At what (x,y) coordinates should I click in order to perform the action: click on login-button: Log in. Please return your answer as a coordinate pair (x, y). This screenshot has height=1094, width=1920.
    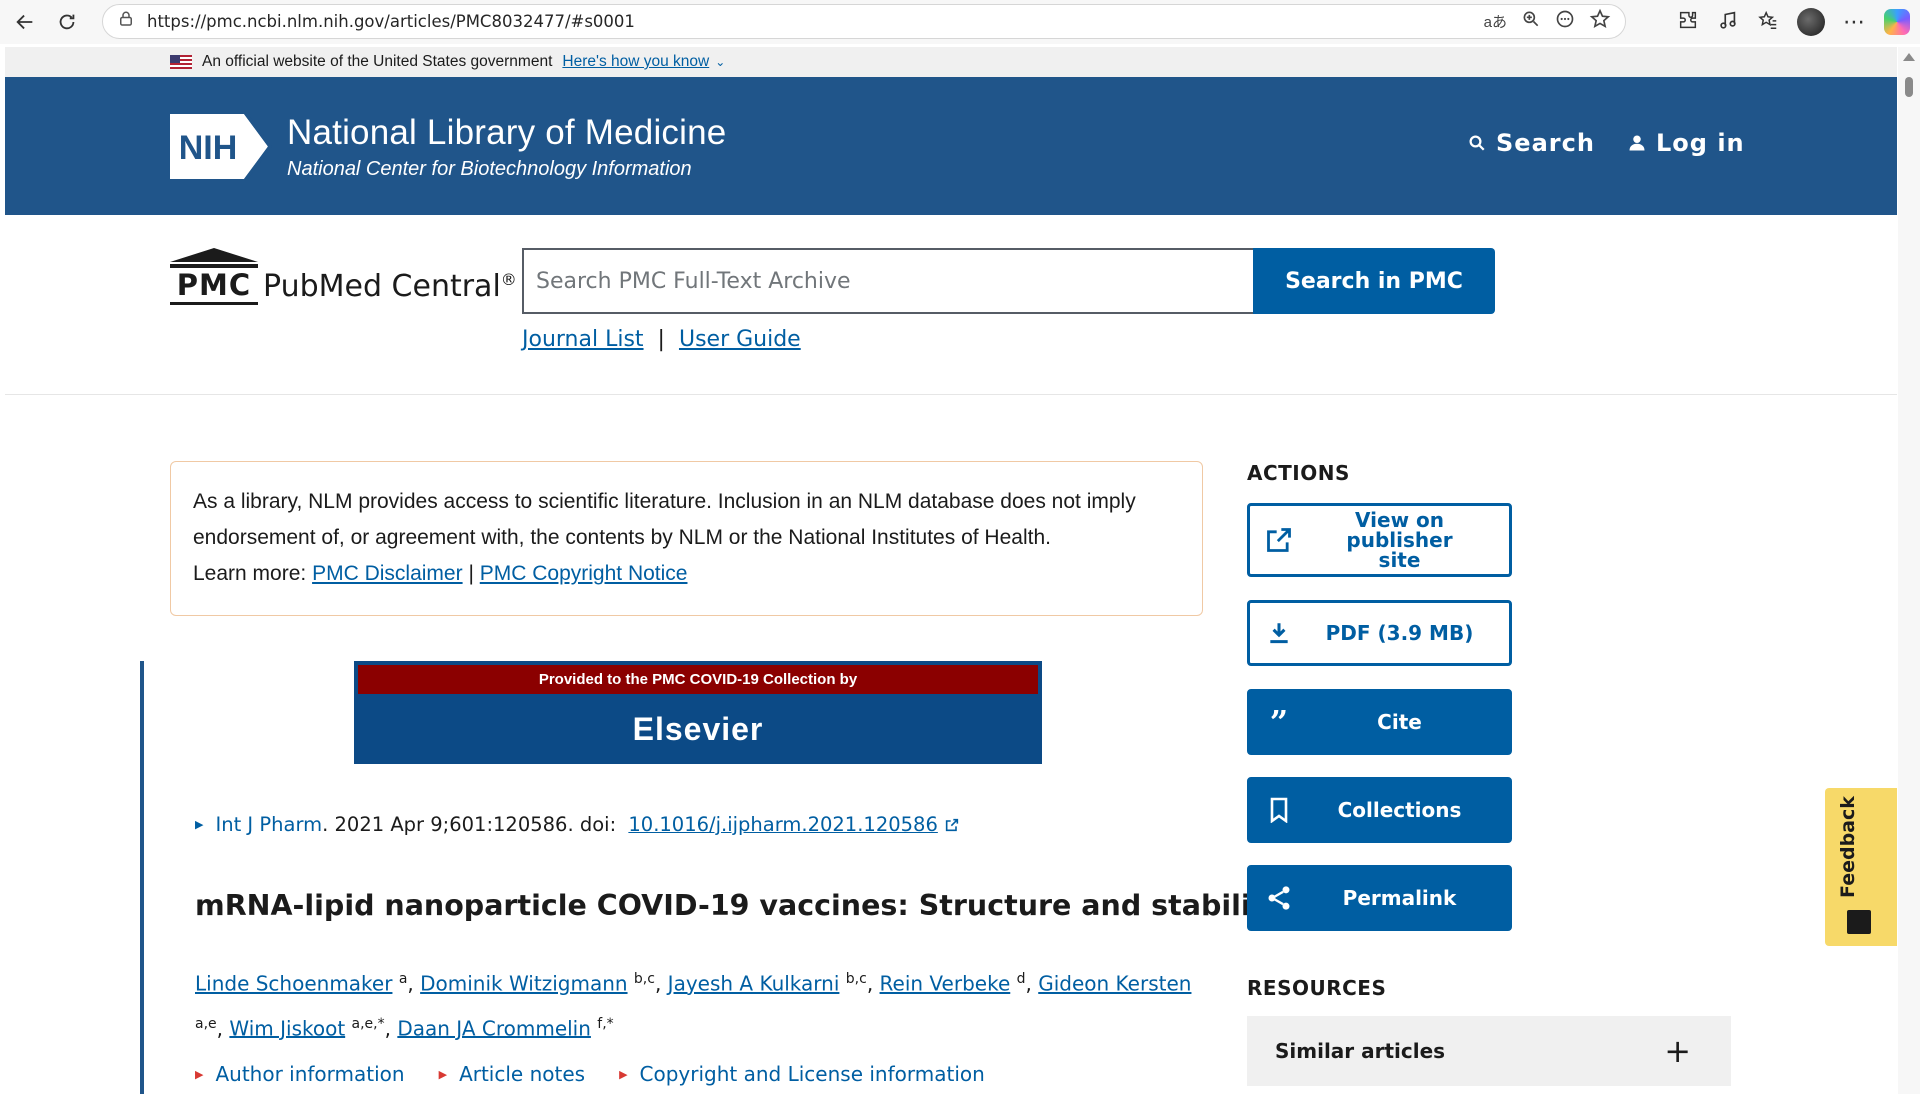
    Looking at the image, I should click on (1686, 143).